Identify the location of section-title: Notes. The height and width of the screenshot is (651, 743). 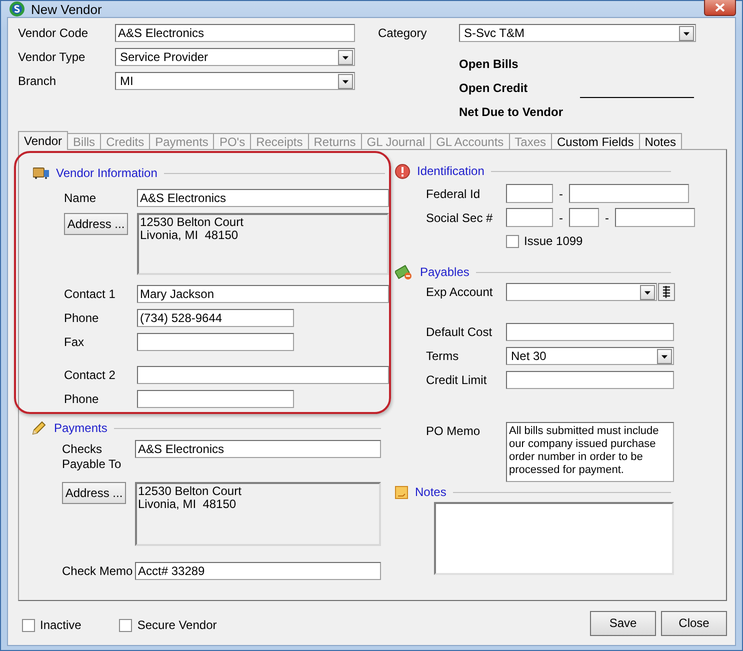
(430, 492).